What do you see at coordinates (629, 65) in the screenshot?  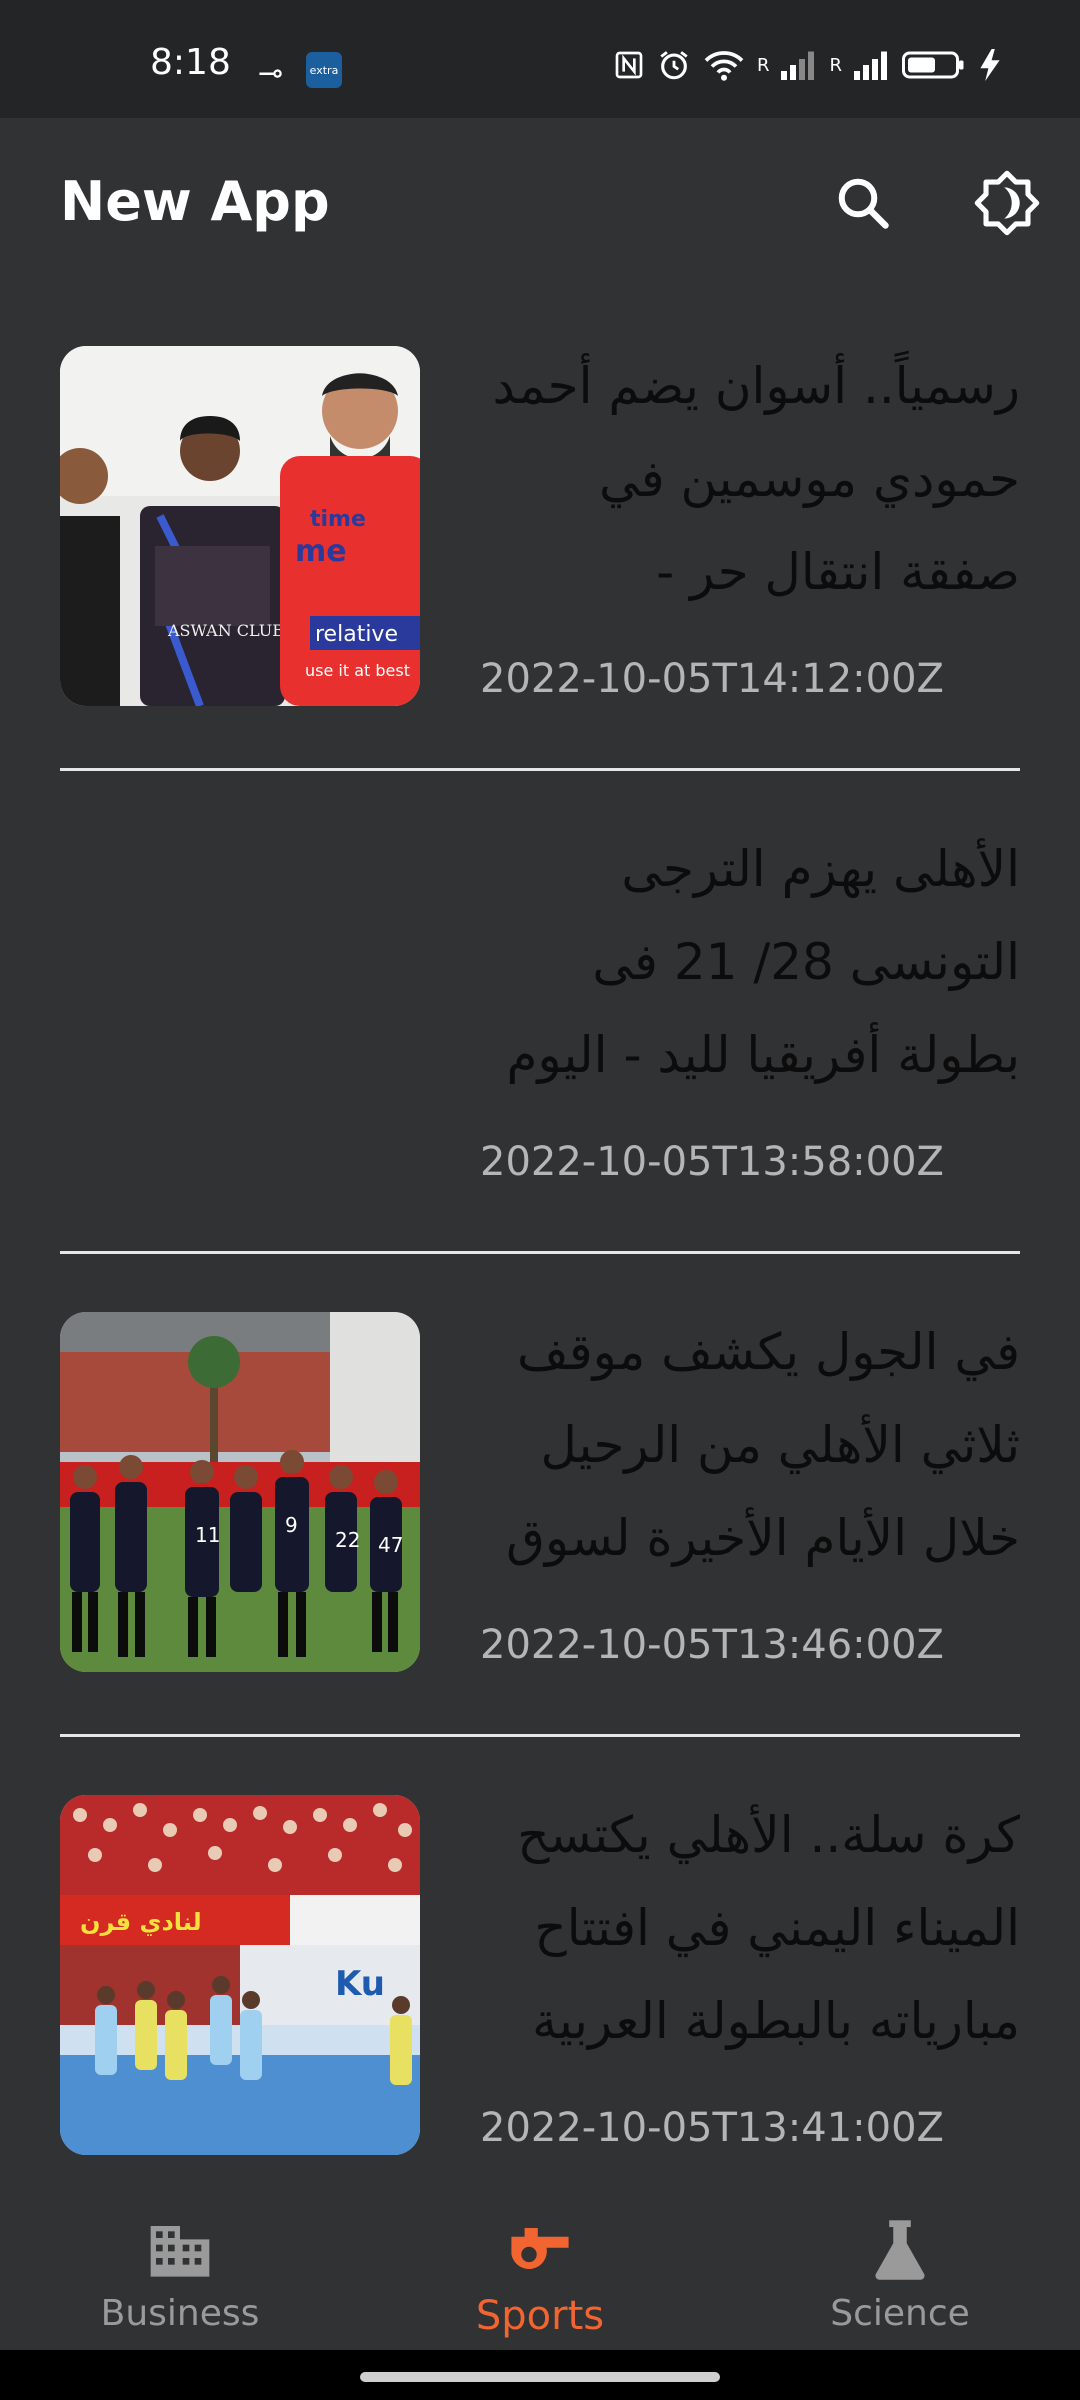 I see `nfc-icon` at bounding box center [629, 65].